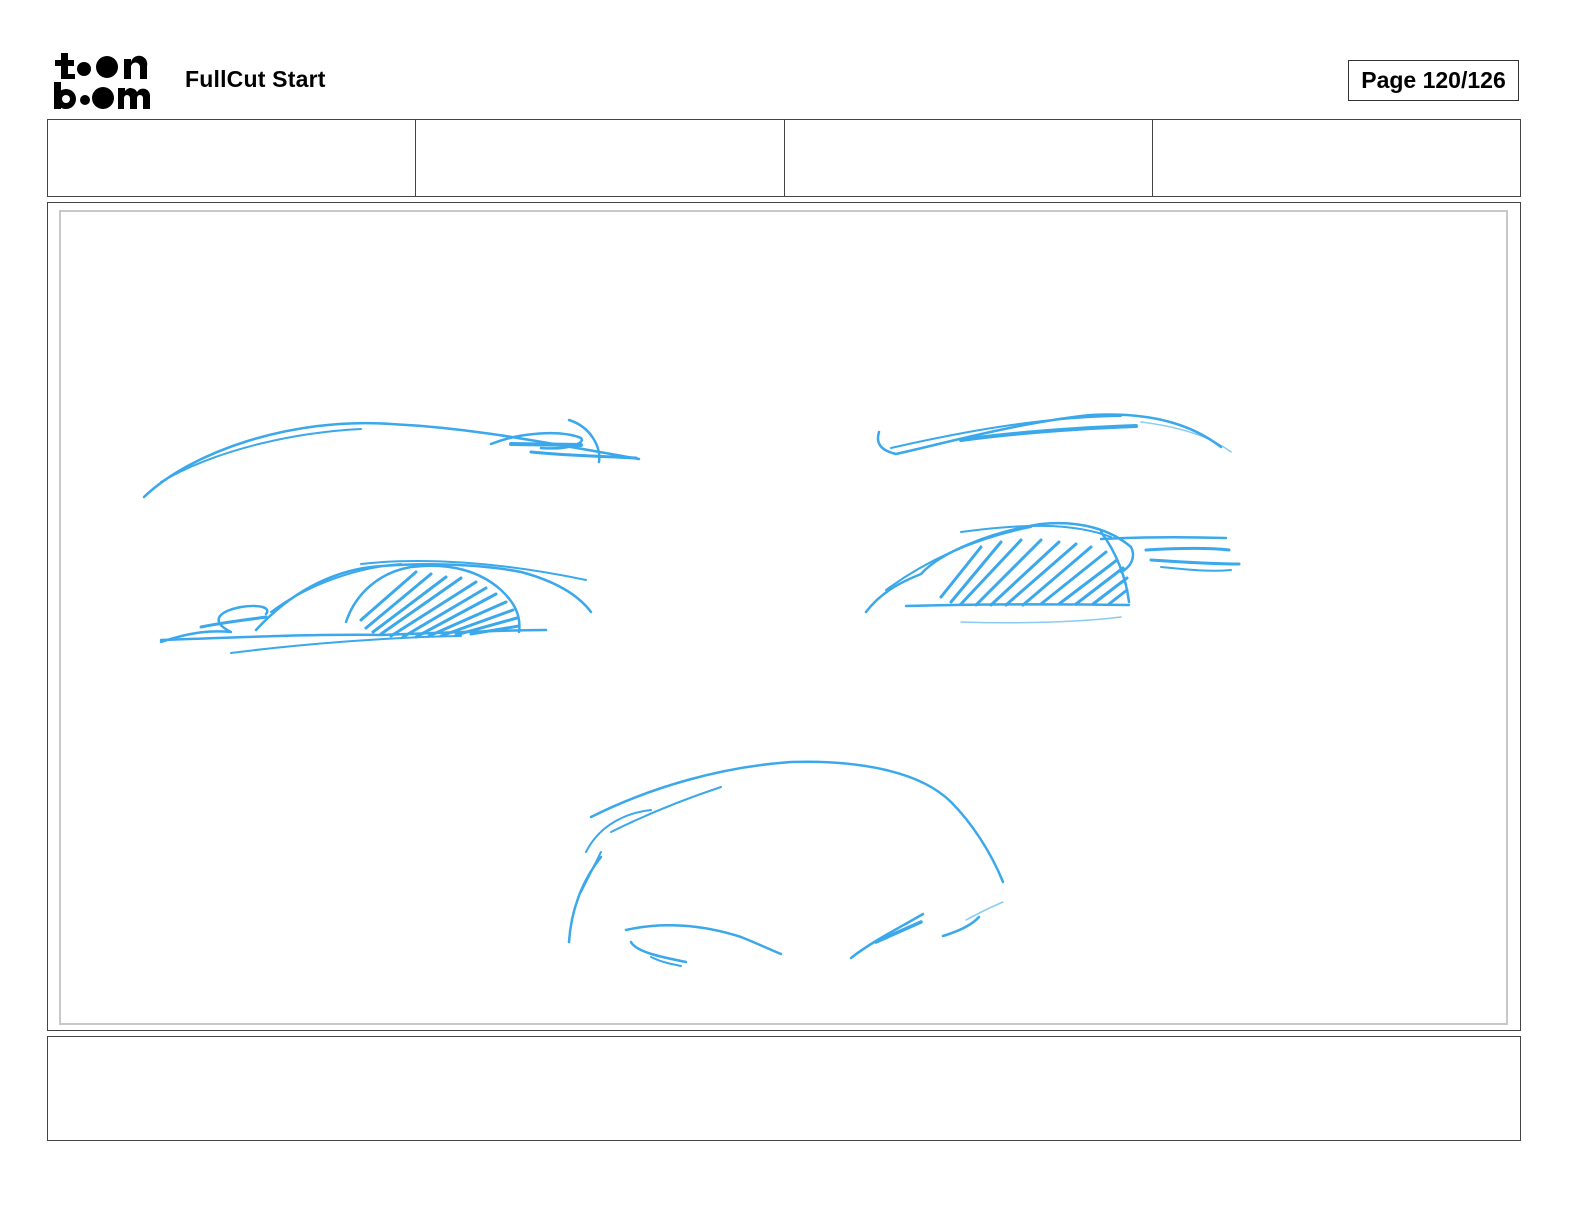  Describe the element at coordinates (1054, 434) in the screenshot. I see `right-eyebrow` at that location.